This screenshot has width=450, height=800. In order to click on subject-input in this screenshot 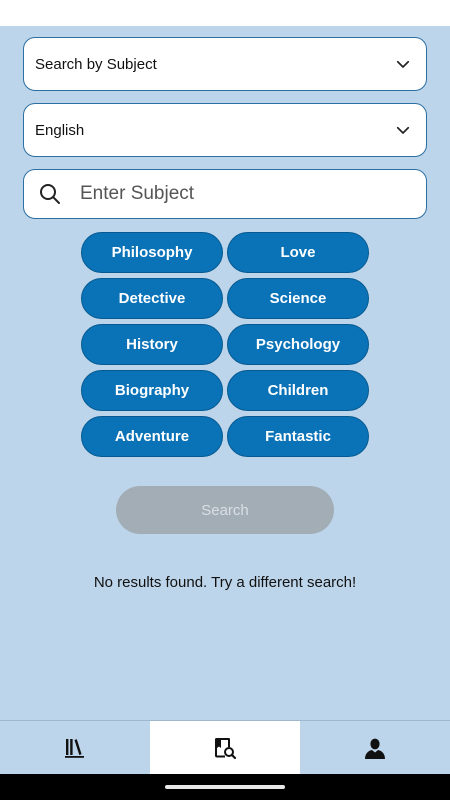, I will do `click(246, 194)`.